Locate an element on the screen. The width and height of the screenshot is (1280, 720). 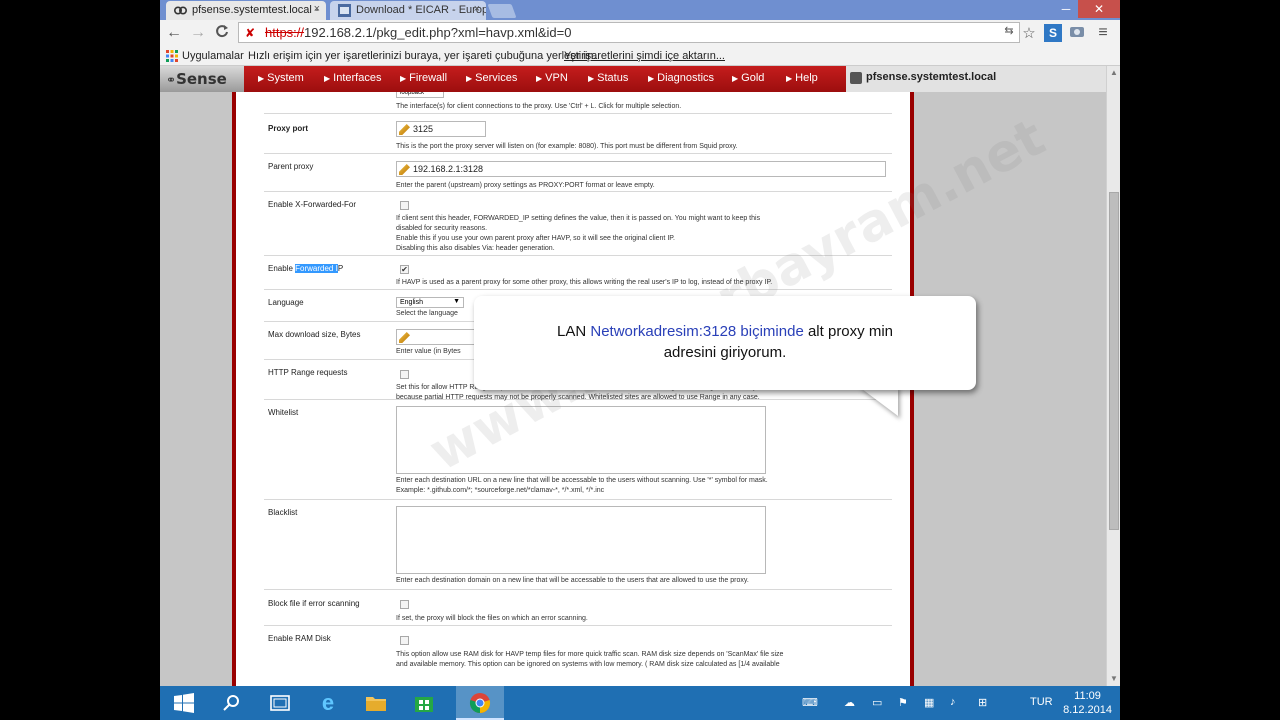
task-view-button is located at coordinates (280, 703).